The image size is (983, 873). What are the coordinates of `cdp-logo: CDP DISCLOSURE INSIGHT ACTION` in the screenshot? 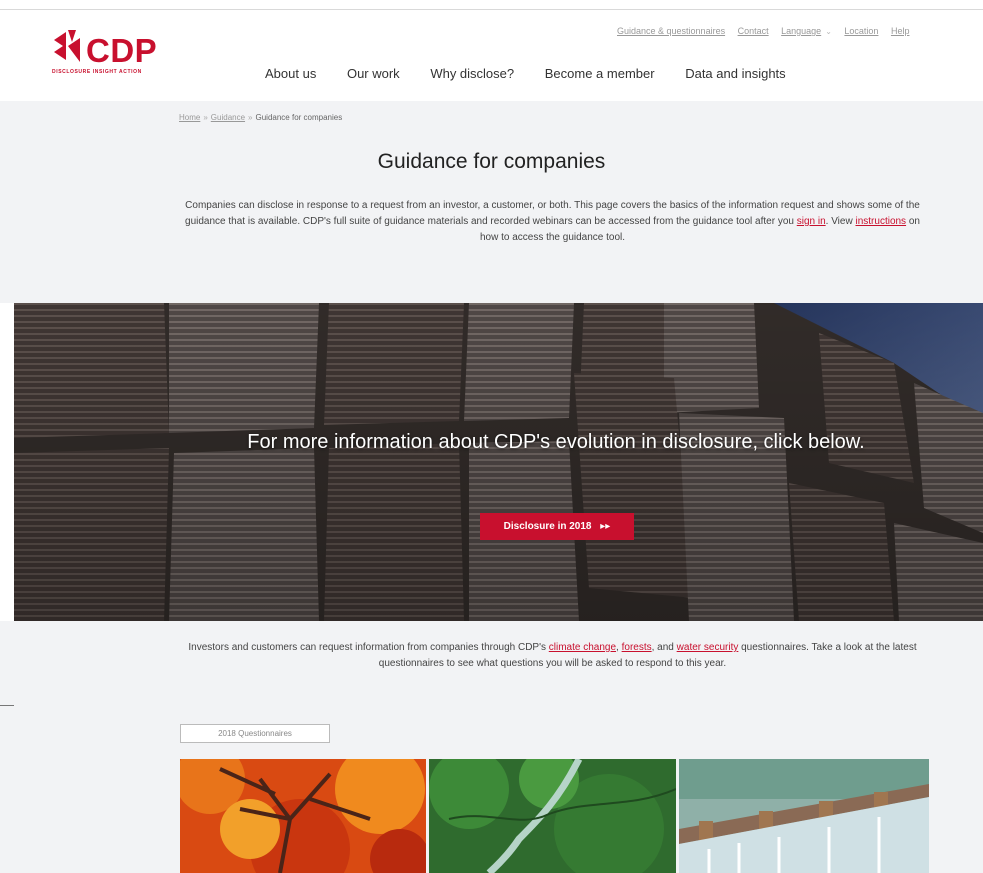 It's located at (117, 53).